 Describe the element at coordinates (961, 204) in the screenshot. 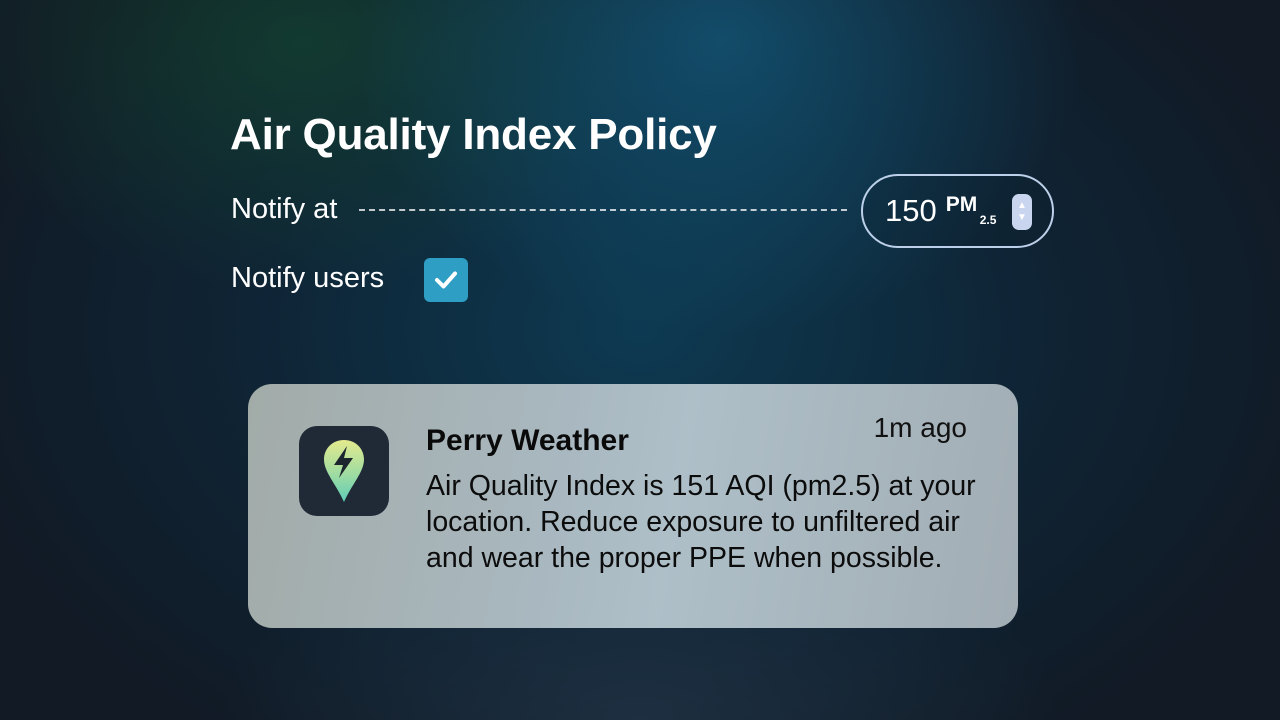

I see `unit-main: PM` at that location.